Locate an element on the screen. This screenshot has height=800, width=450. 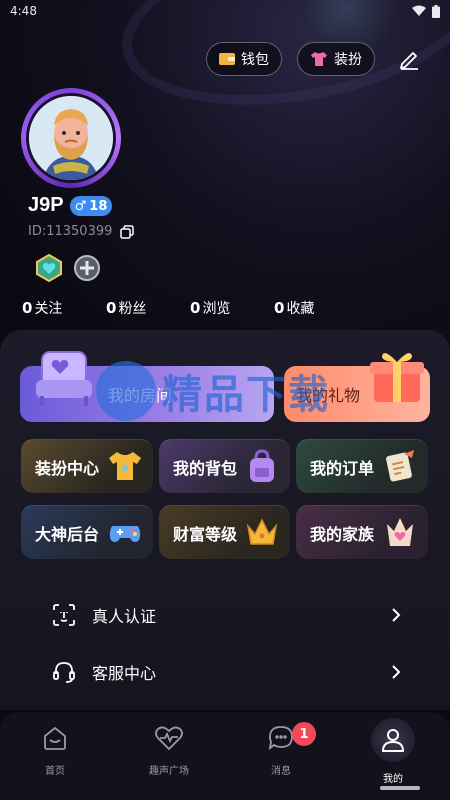
wallet-button: 钱包 is located at coordinates (244, 59).